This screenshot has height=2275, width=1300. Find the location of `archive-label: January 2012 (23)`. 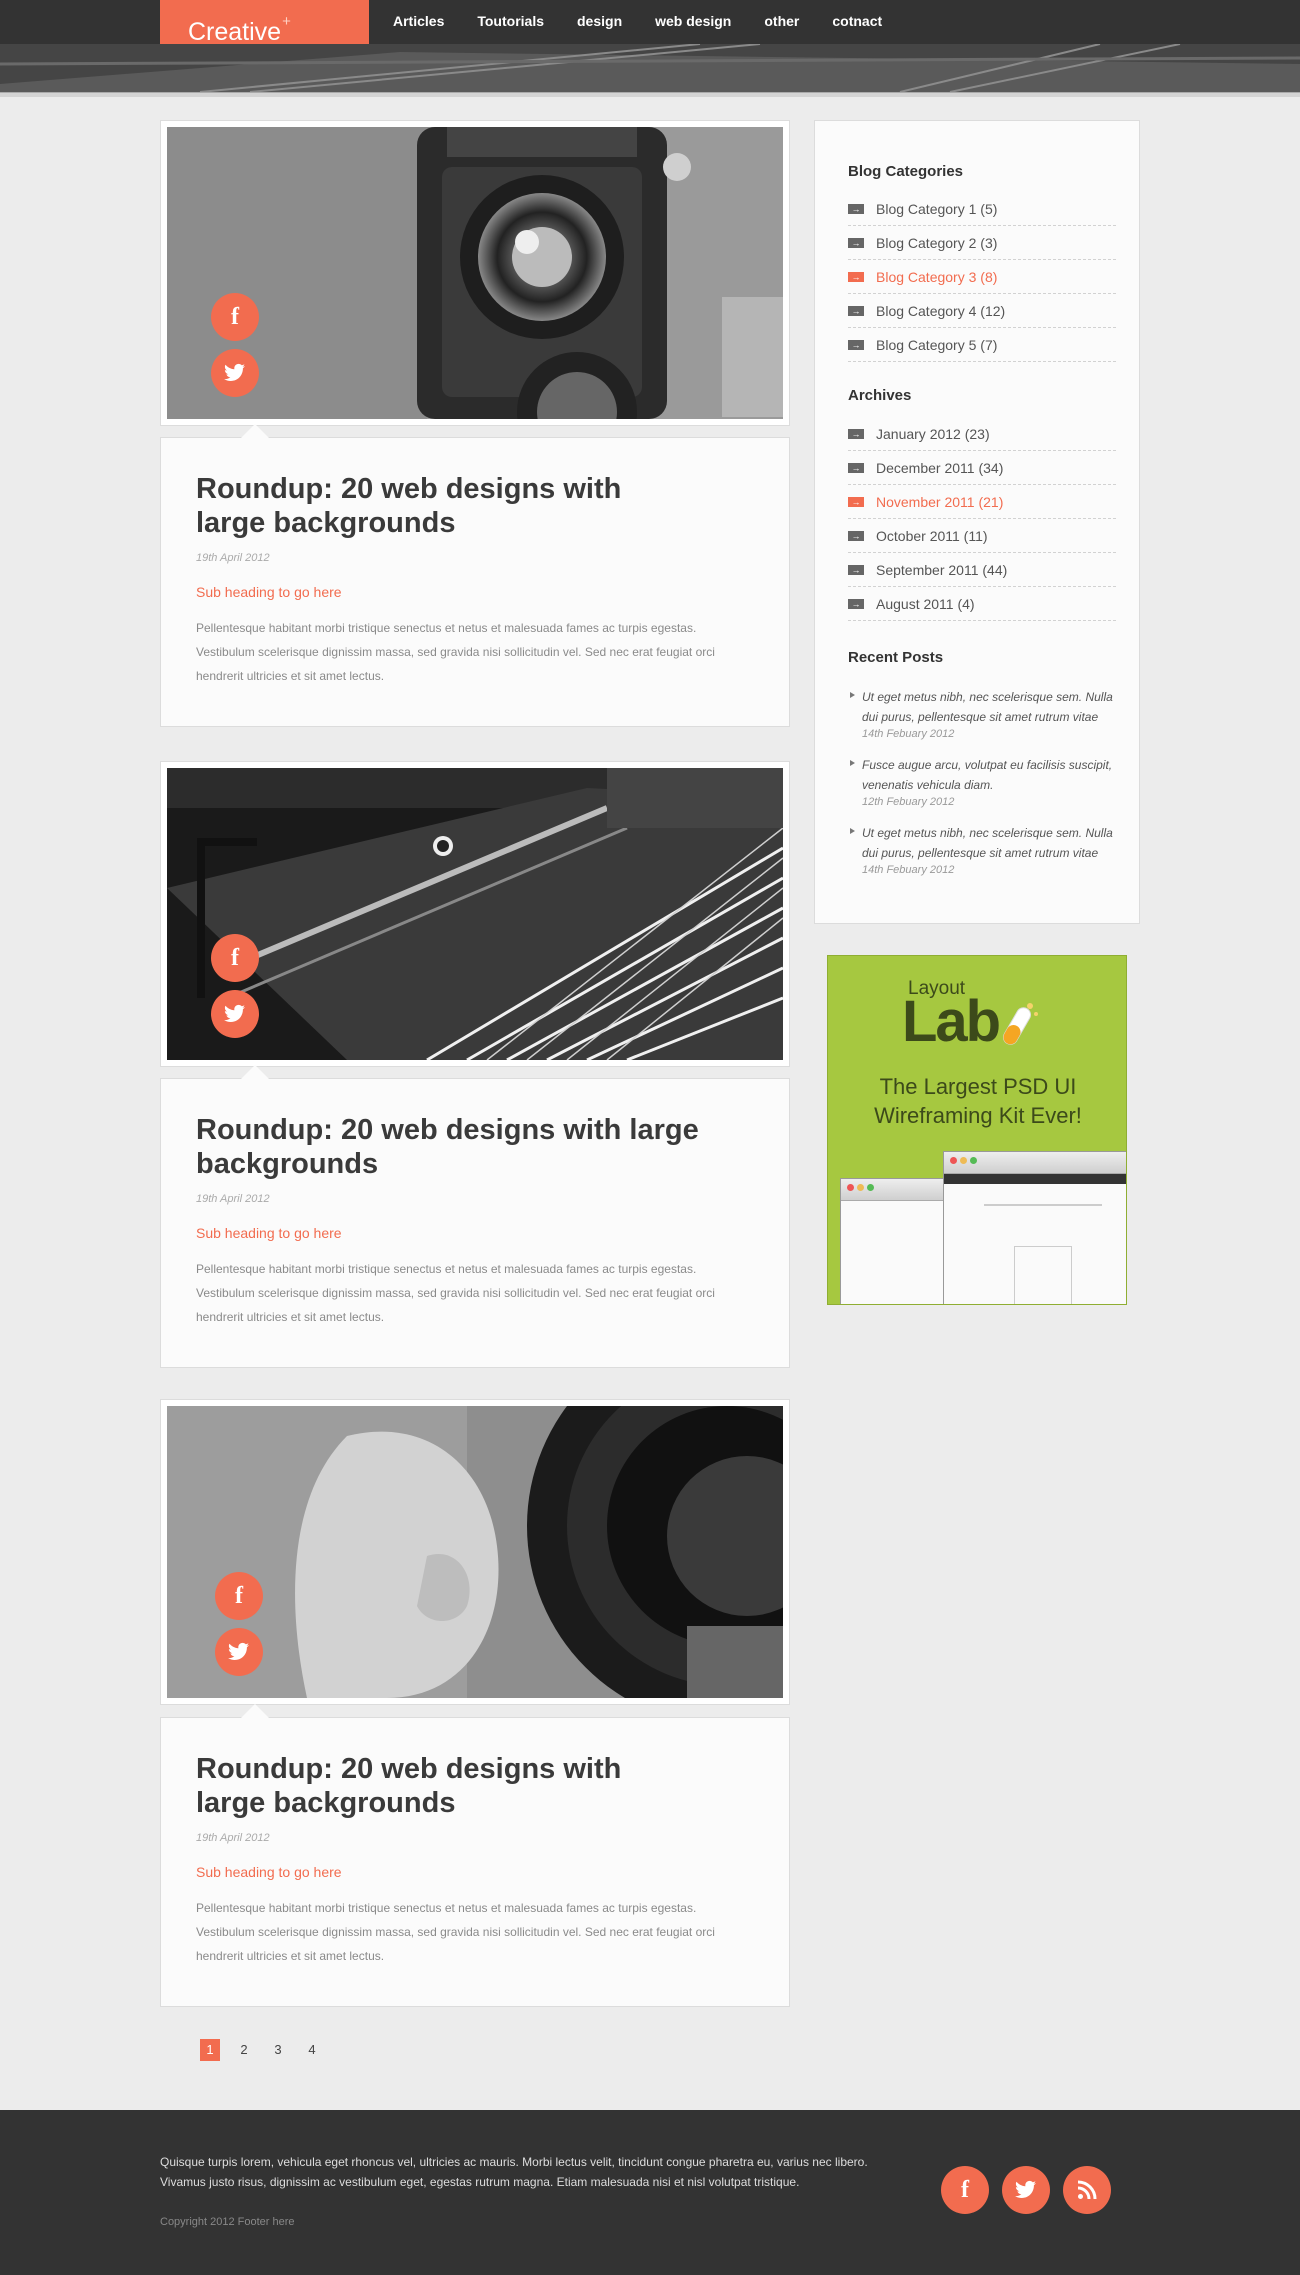

archive-label: January 2012 (23) is located at coordinates (933, 433).